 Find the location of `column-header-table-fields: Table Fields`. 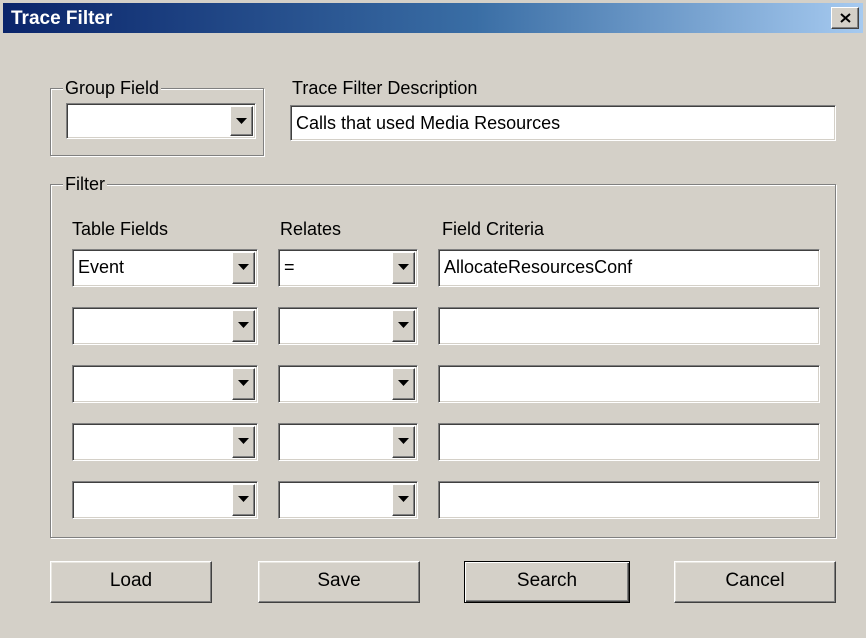

column-header-table-fields: Table Fields is located at coordinates (120, 229).